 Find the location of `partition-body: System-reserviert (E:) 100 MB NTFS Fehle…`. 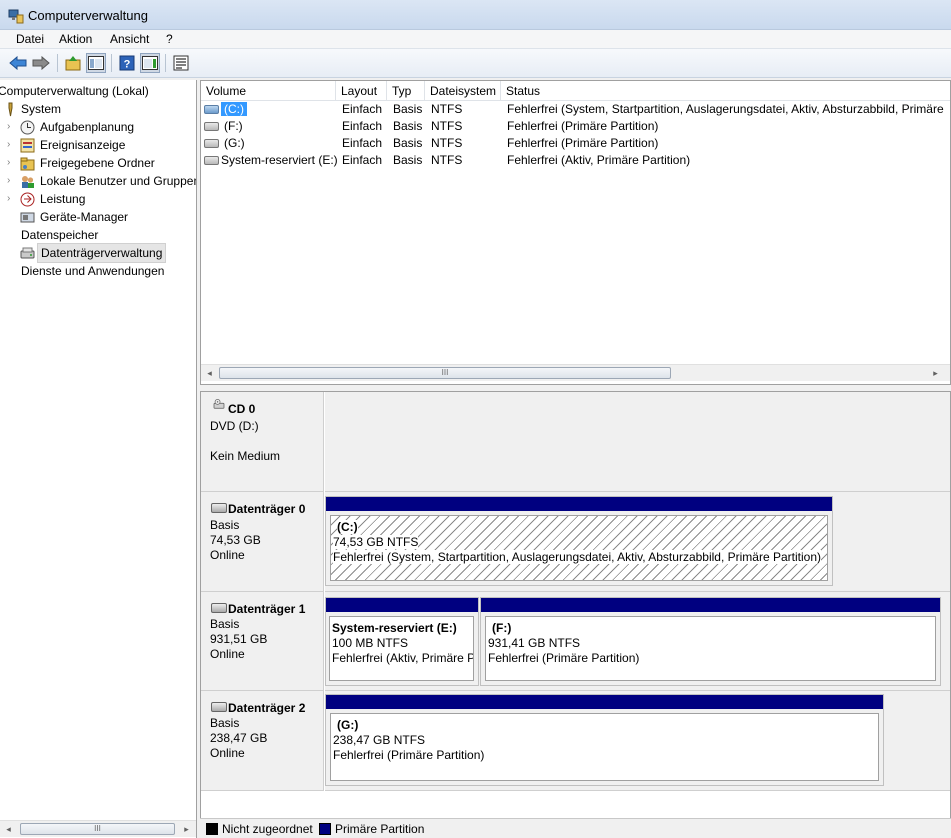

partition-body: System-reserviert (E:) 100 MB NTFS Fehle… is located at coordinates (401, 648).